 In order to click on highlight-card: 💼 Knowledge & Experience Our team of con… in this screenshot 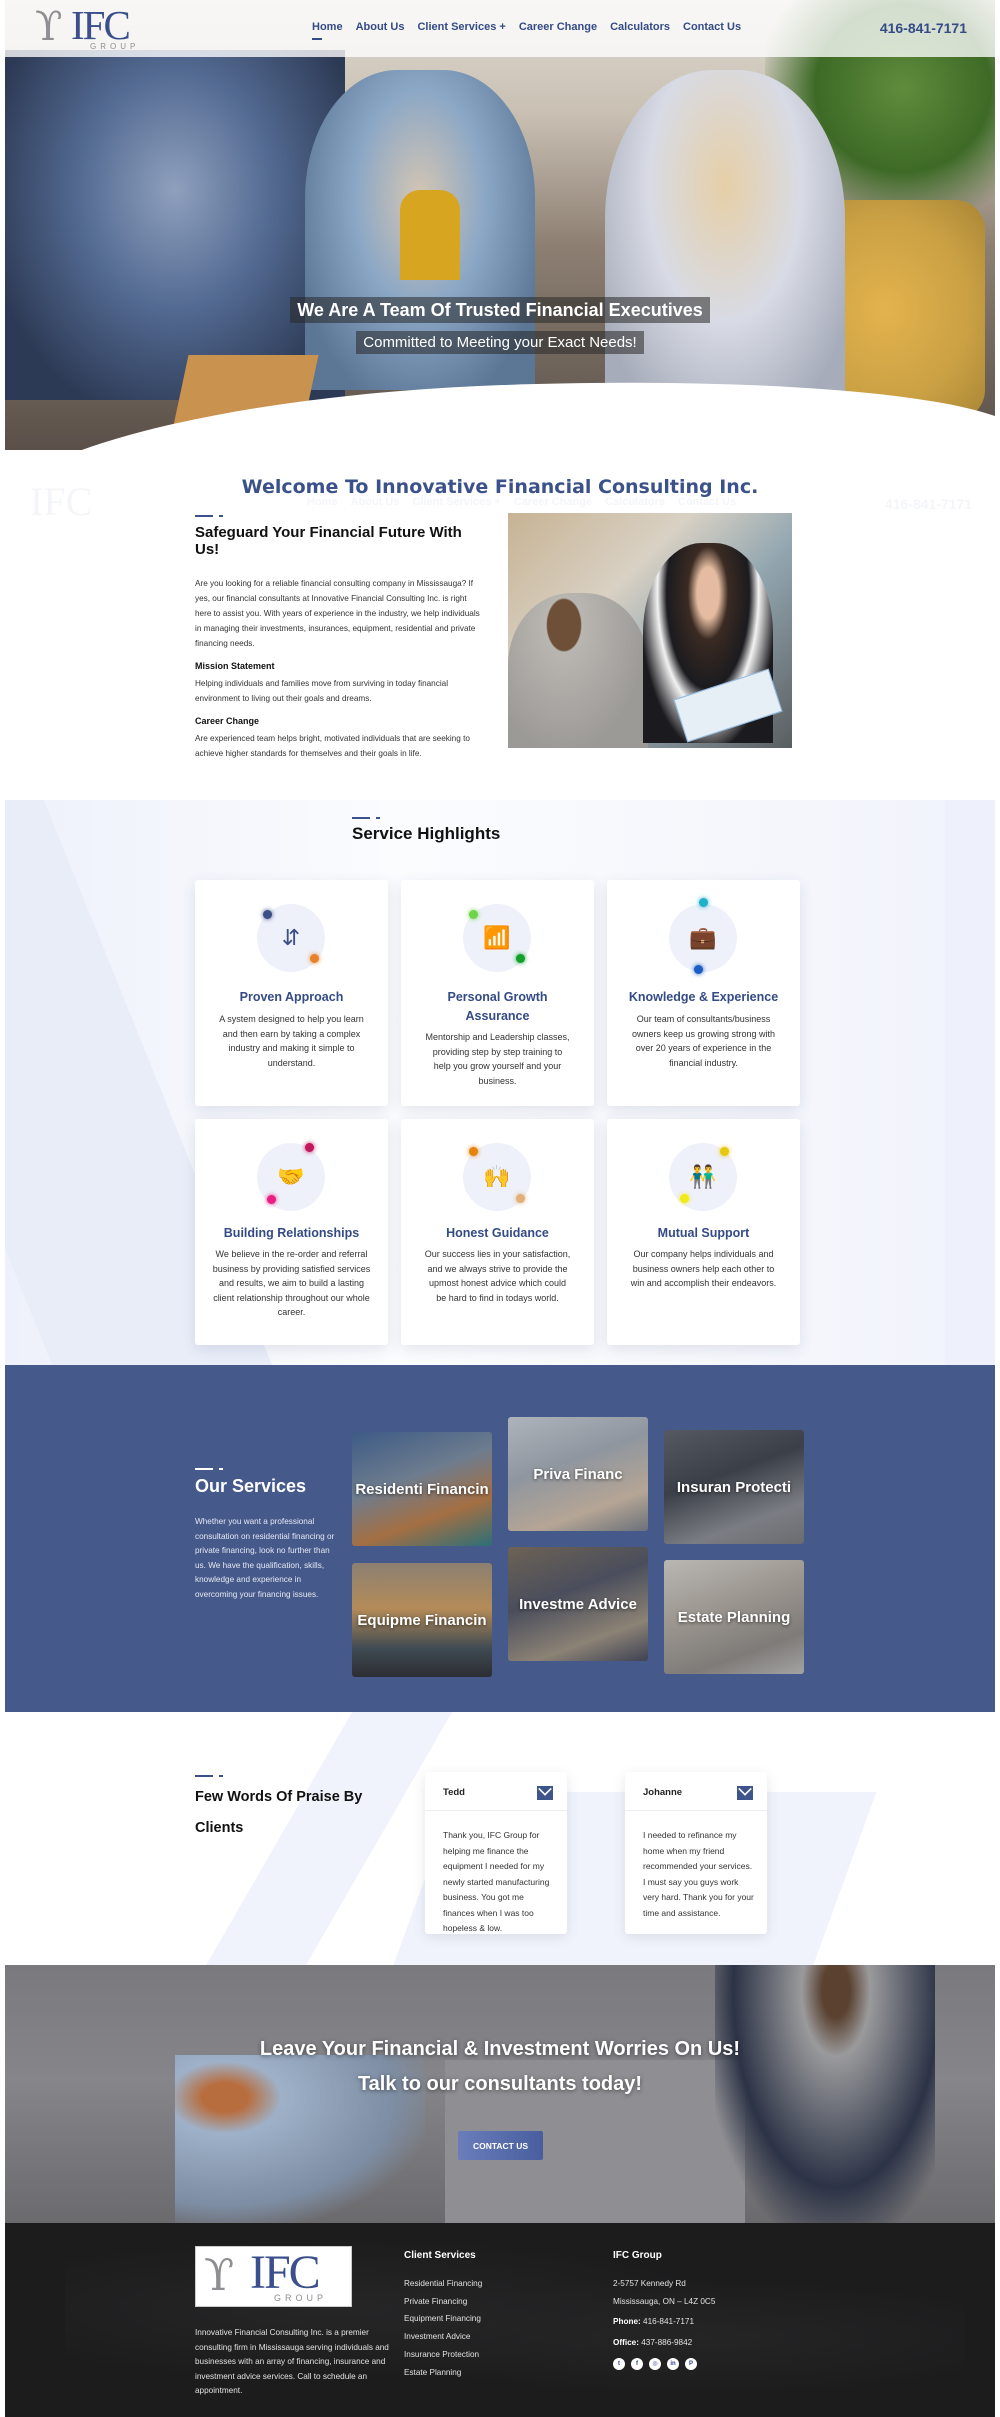, I will do `click(703, 993)`.